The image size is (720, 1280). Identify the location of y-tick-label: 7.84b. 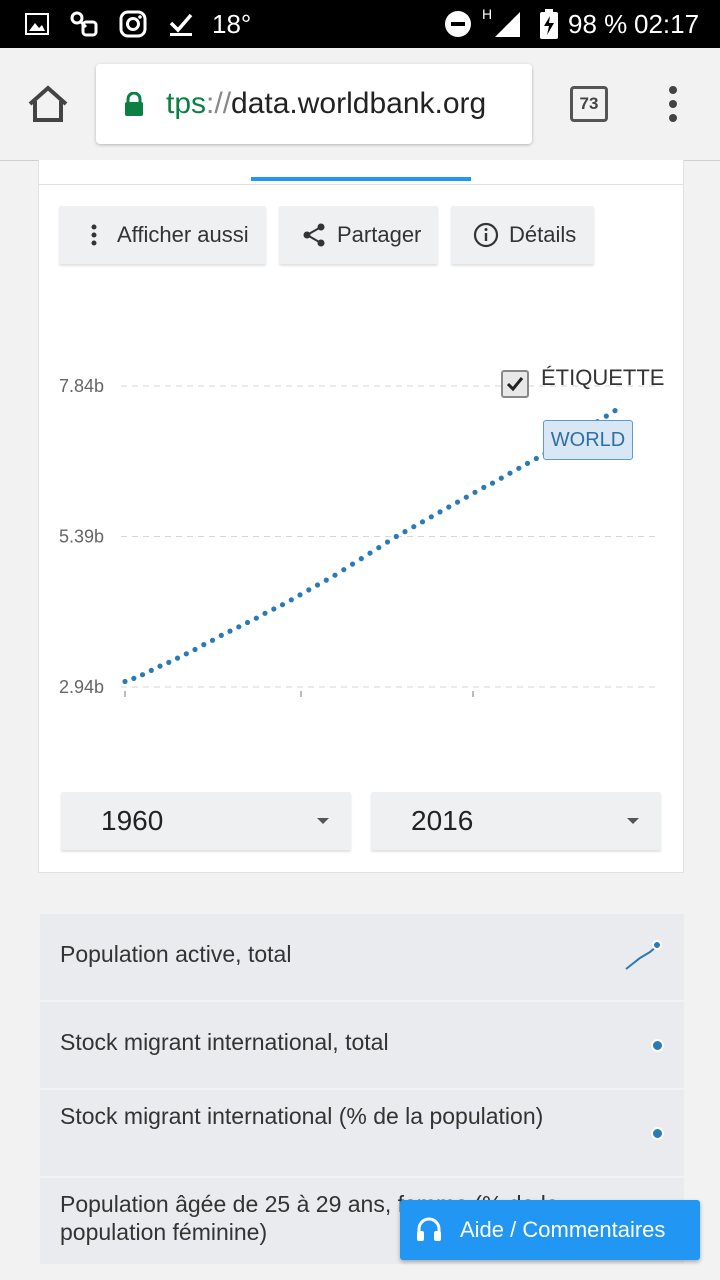
(81, 386).